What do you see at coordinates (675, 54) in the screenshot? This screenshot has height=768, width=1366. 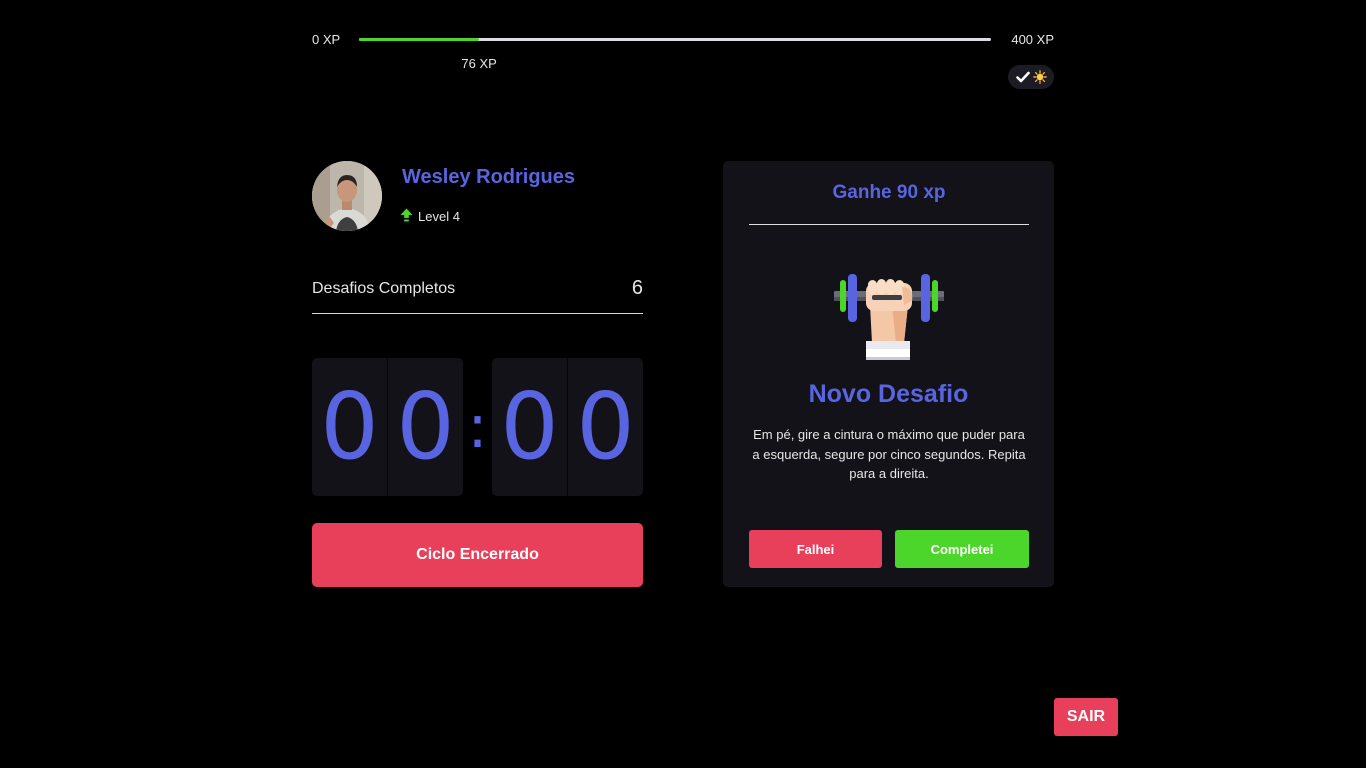 I see `xp-track: 76 XP` at bounding box center [675, 54].